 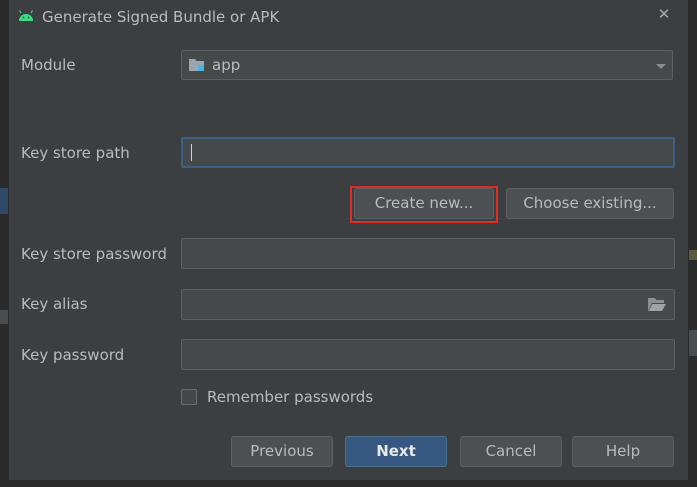 I want to click on module-value: app, so click(x=226, y=65).